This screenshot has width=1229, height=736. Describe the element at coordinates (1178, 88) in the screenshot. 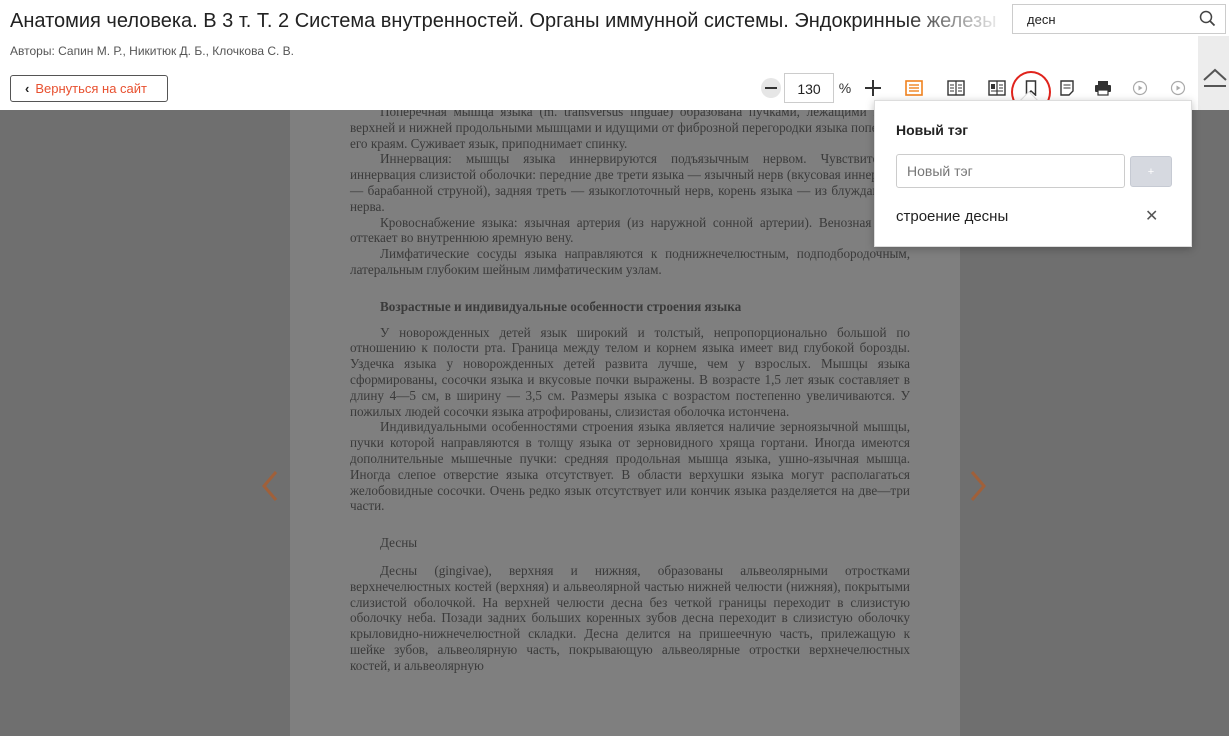

I see `play-next-icon` at that location.